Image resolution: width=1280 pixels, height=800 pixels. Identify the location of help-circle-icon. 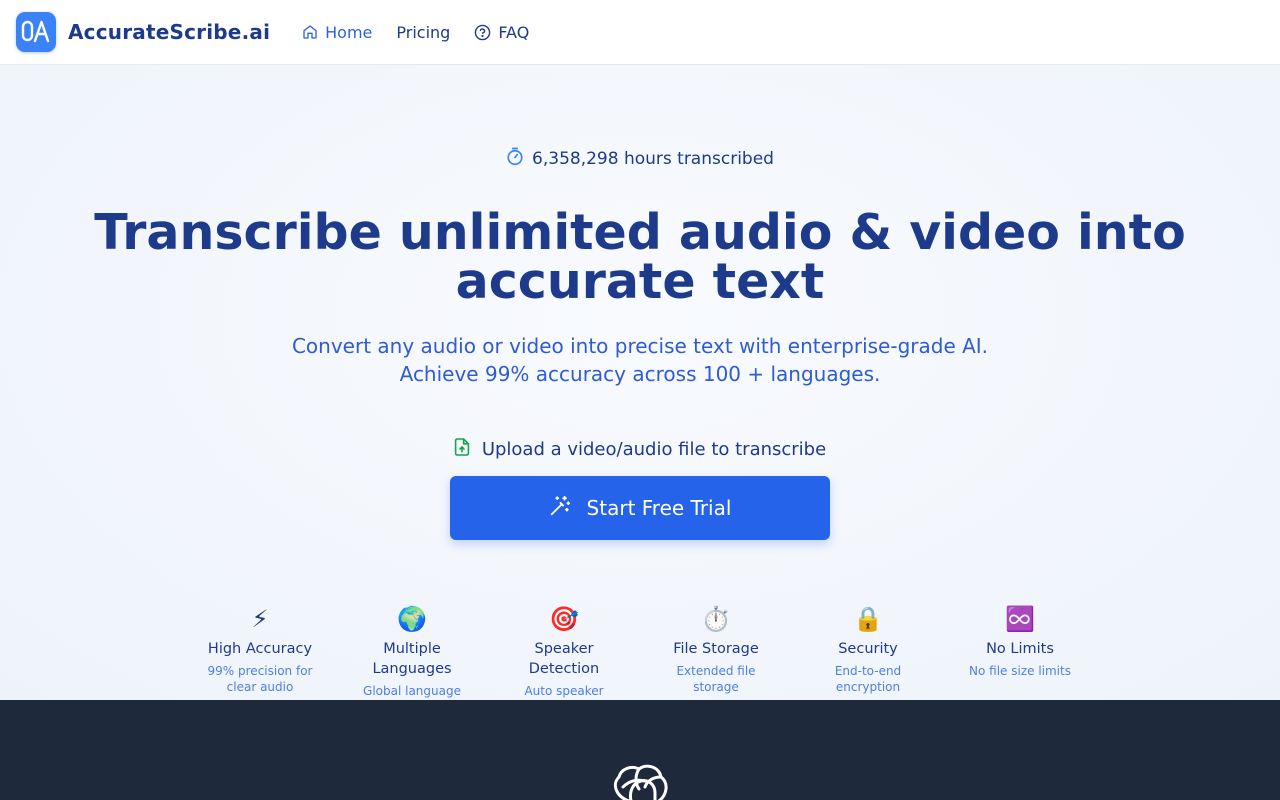
(482, 32).